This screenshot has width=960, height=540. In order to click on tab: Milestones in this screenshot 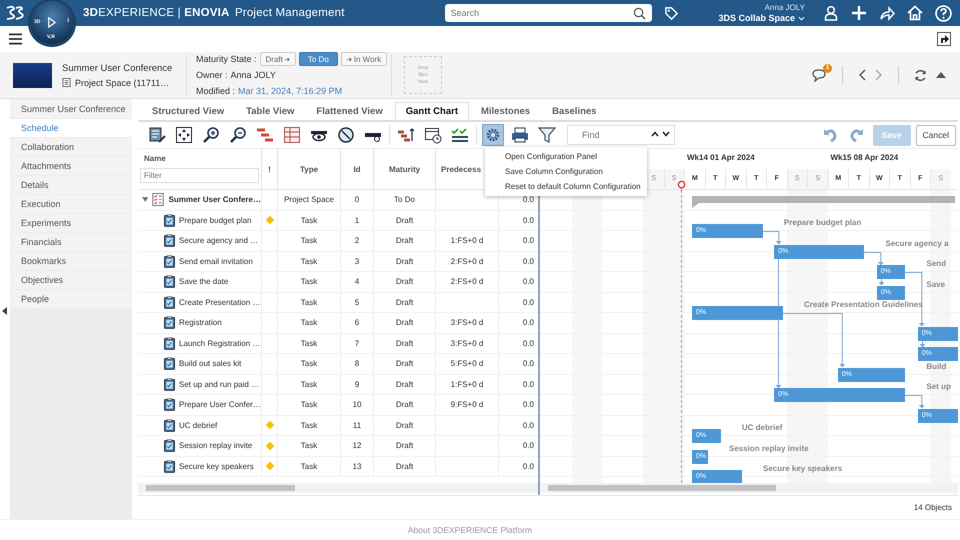, I will do `click(505, 111)`.